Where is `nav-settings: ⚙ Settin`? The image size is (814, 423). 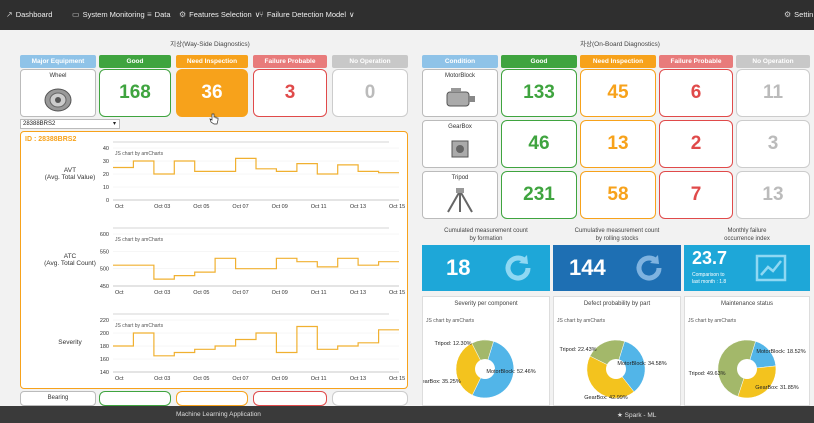
nav-settings: ⚙ Settin is located at coordinates (798, 14).